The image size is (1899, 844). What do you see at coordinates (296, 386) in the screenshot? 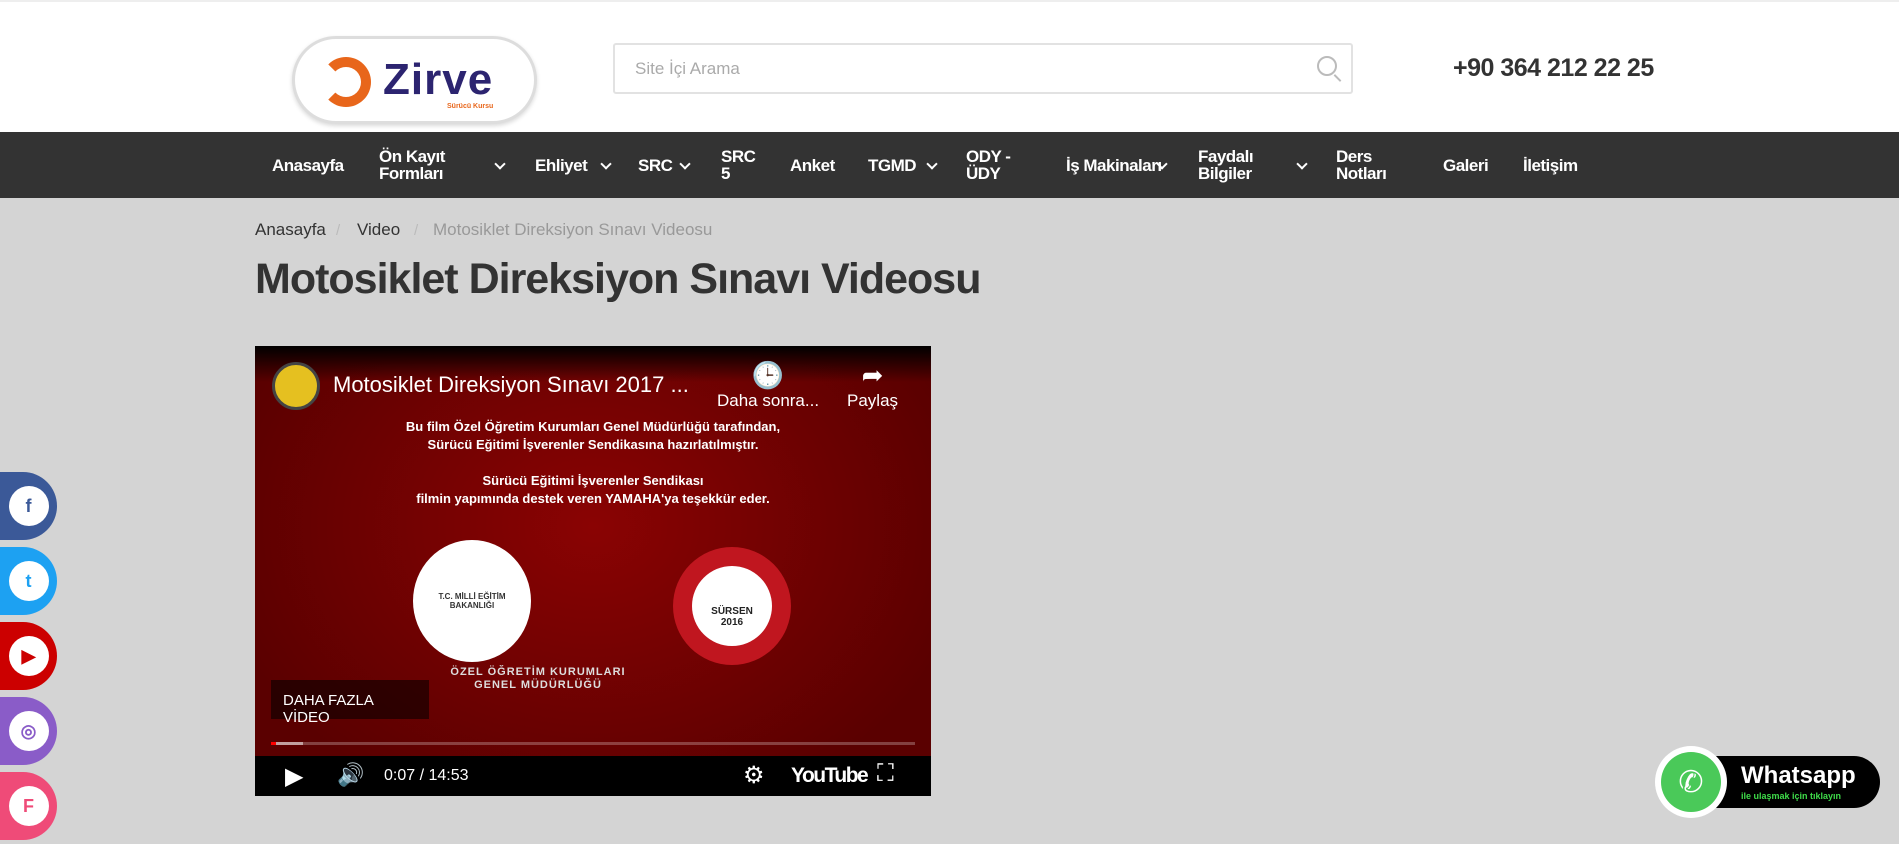
I see `channel-avatar` at bounding box center [296, 386].